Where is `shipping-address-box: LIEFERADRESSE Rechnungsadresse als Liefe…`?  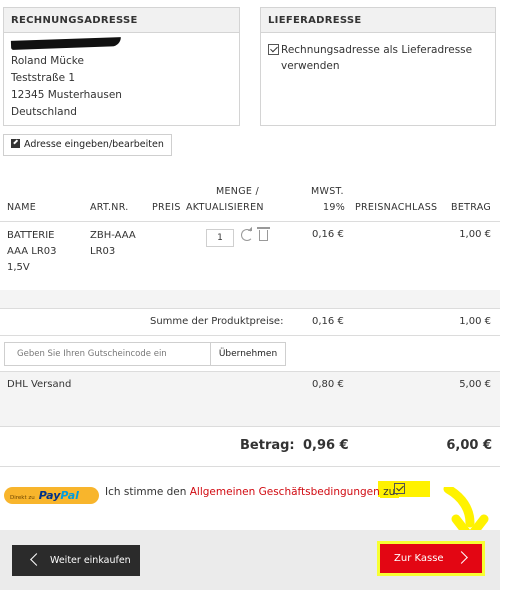 shipping-address-box: LIEFERADRESSE Rechnungsadresse als Liefe… is located at coordinates (378, 66).